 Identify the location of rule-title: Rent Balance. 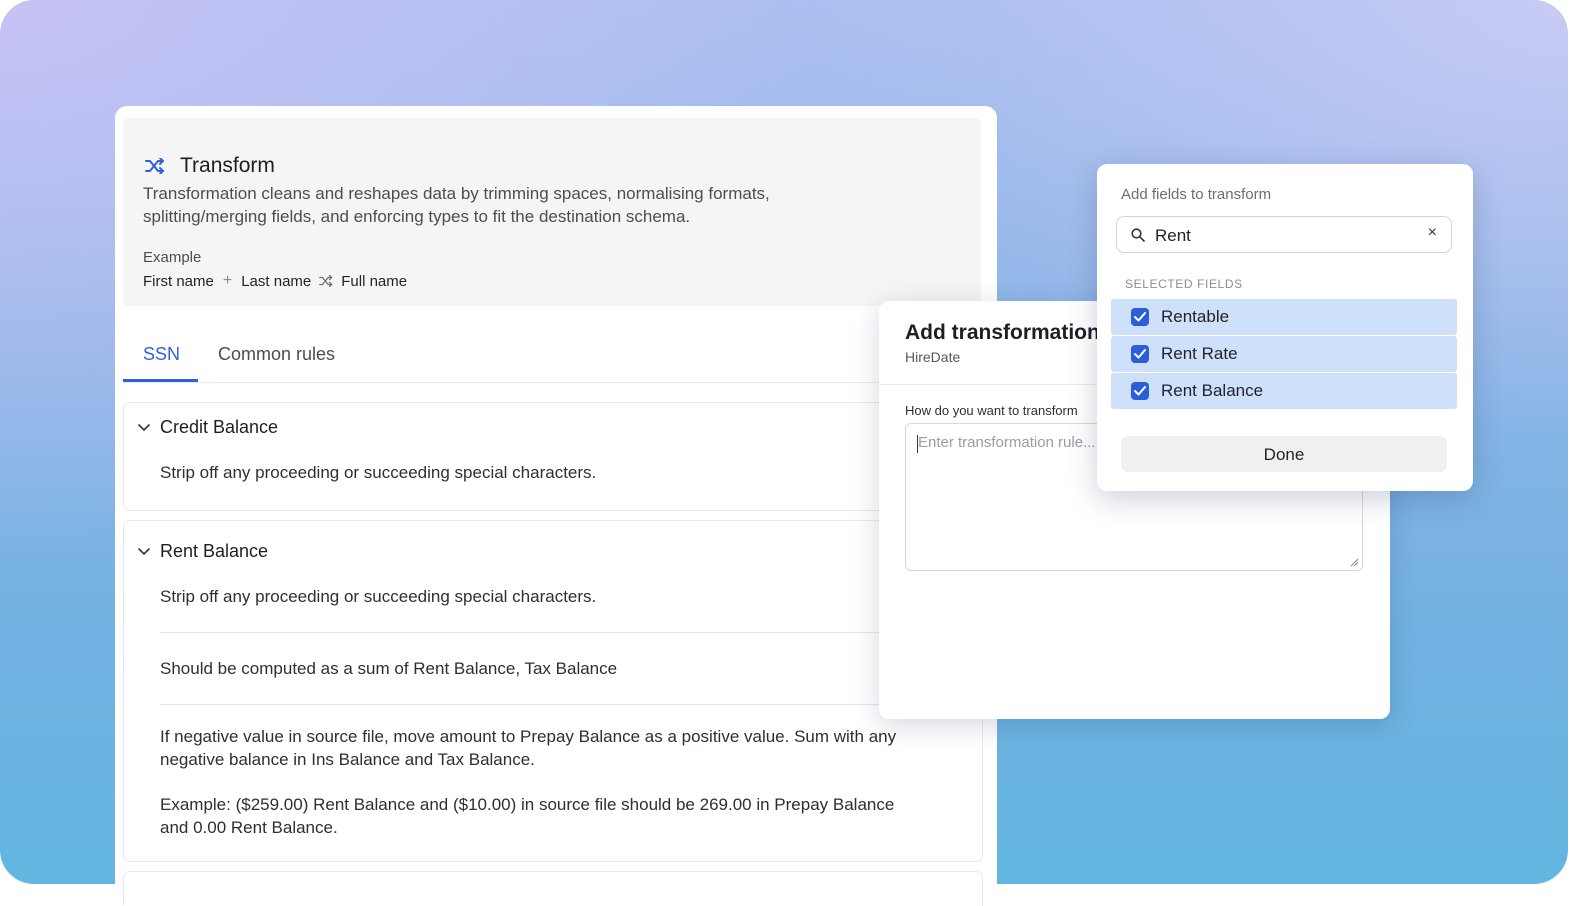
(214, 551).